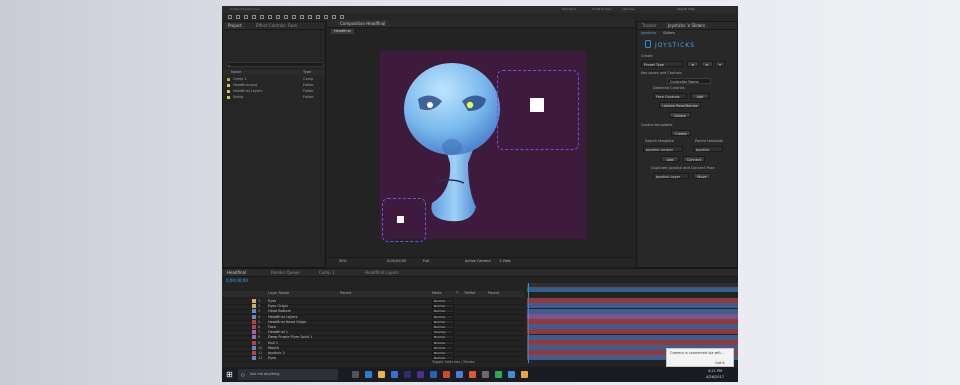  Describe the element at coordinates (681, 133) in the screenshot. I see `create-template-button: Create` at that location.